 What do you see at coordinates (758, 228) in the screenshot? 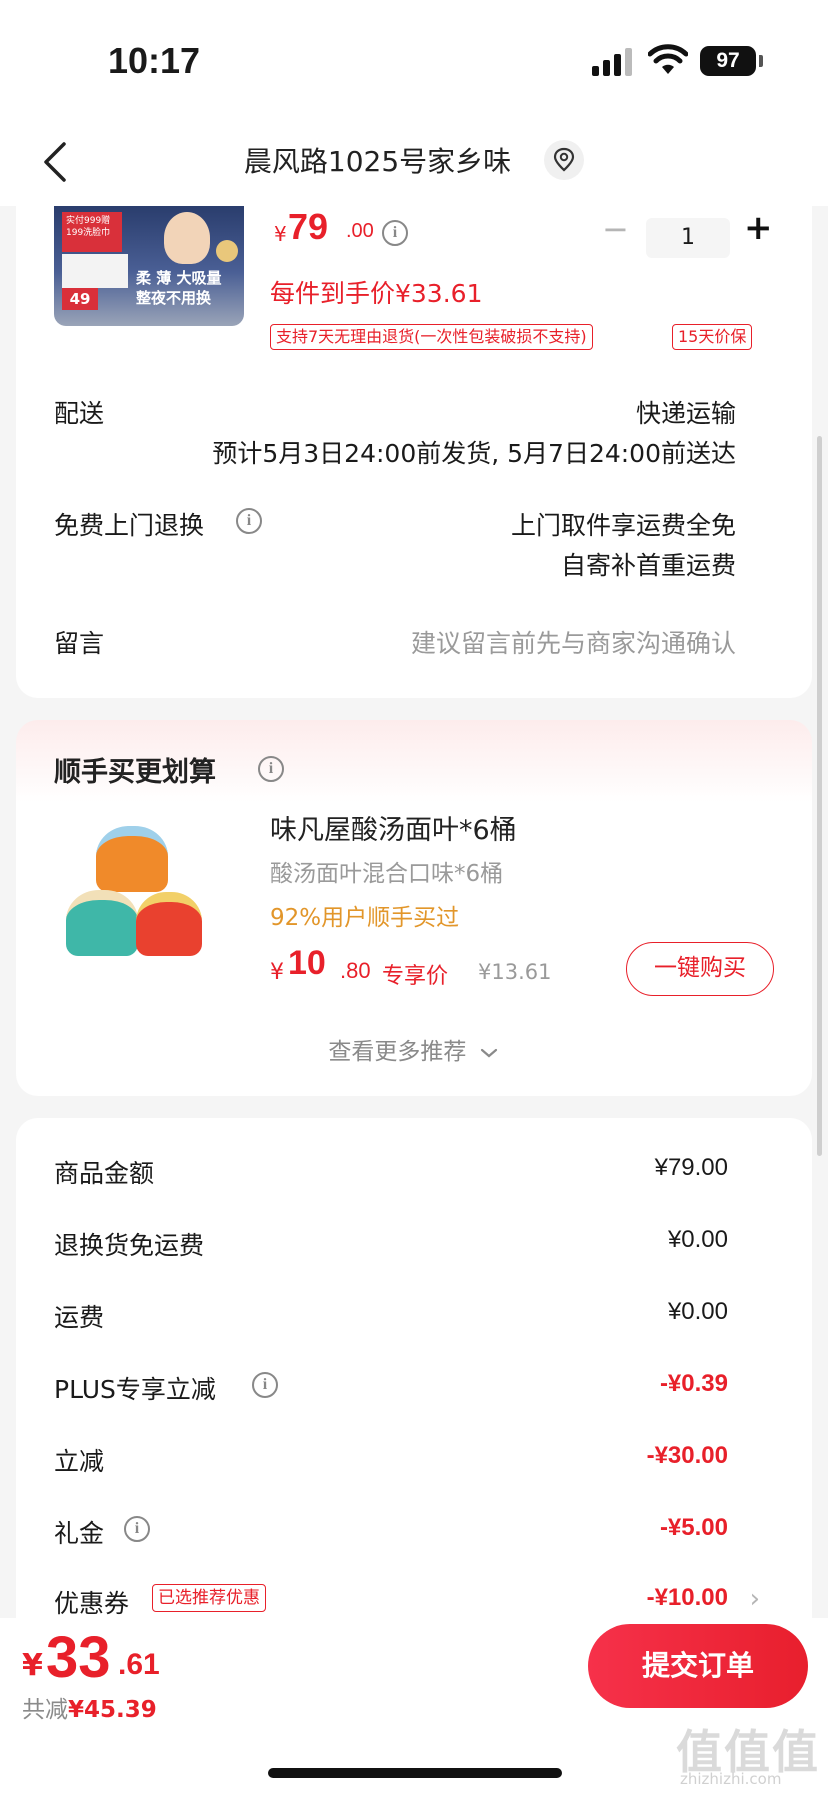
I see `quantity-plus-button: +` at bounding box center [758, 228].